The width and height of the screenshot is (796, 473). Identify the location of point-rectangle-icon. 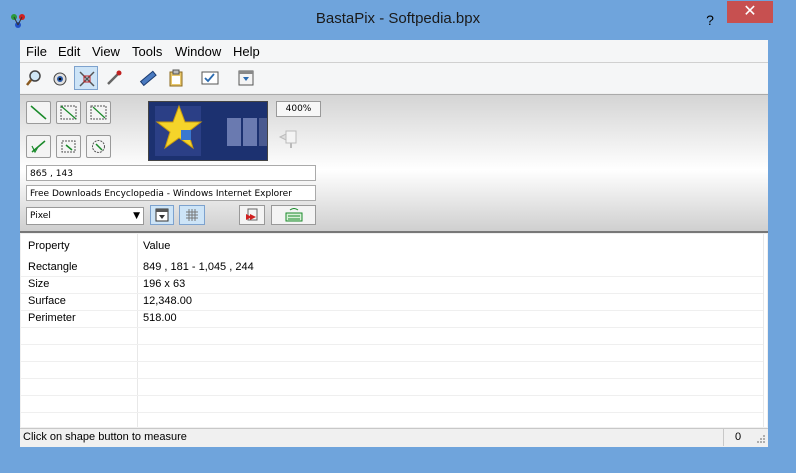
(68, 146).